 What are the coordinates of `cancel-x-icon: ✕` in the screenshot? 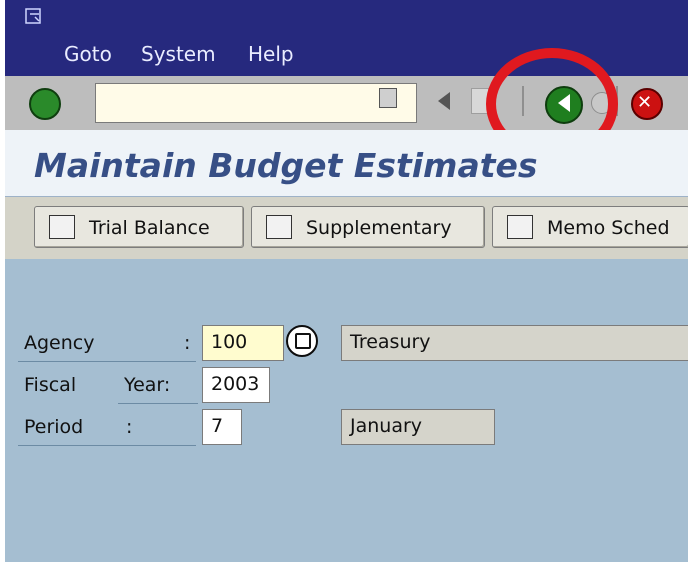 It's located at (645, 102).